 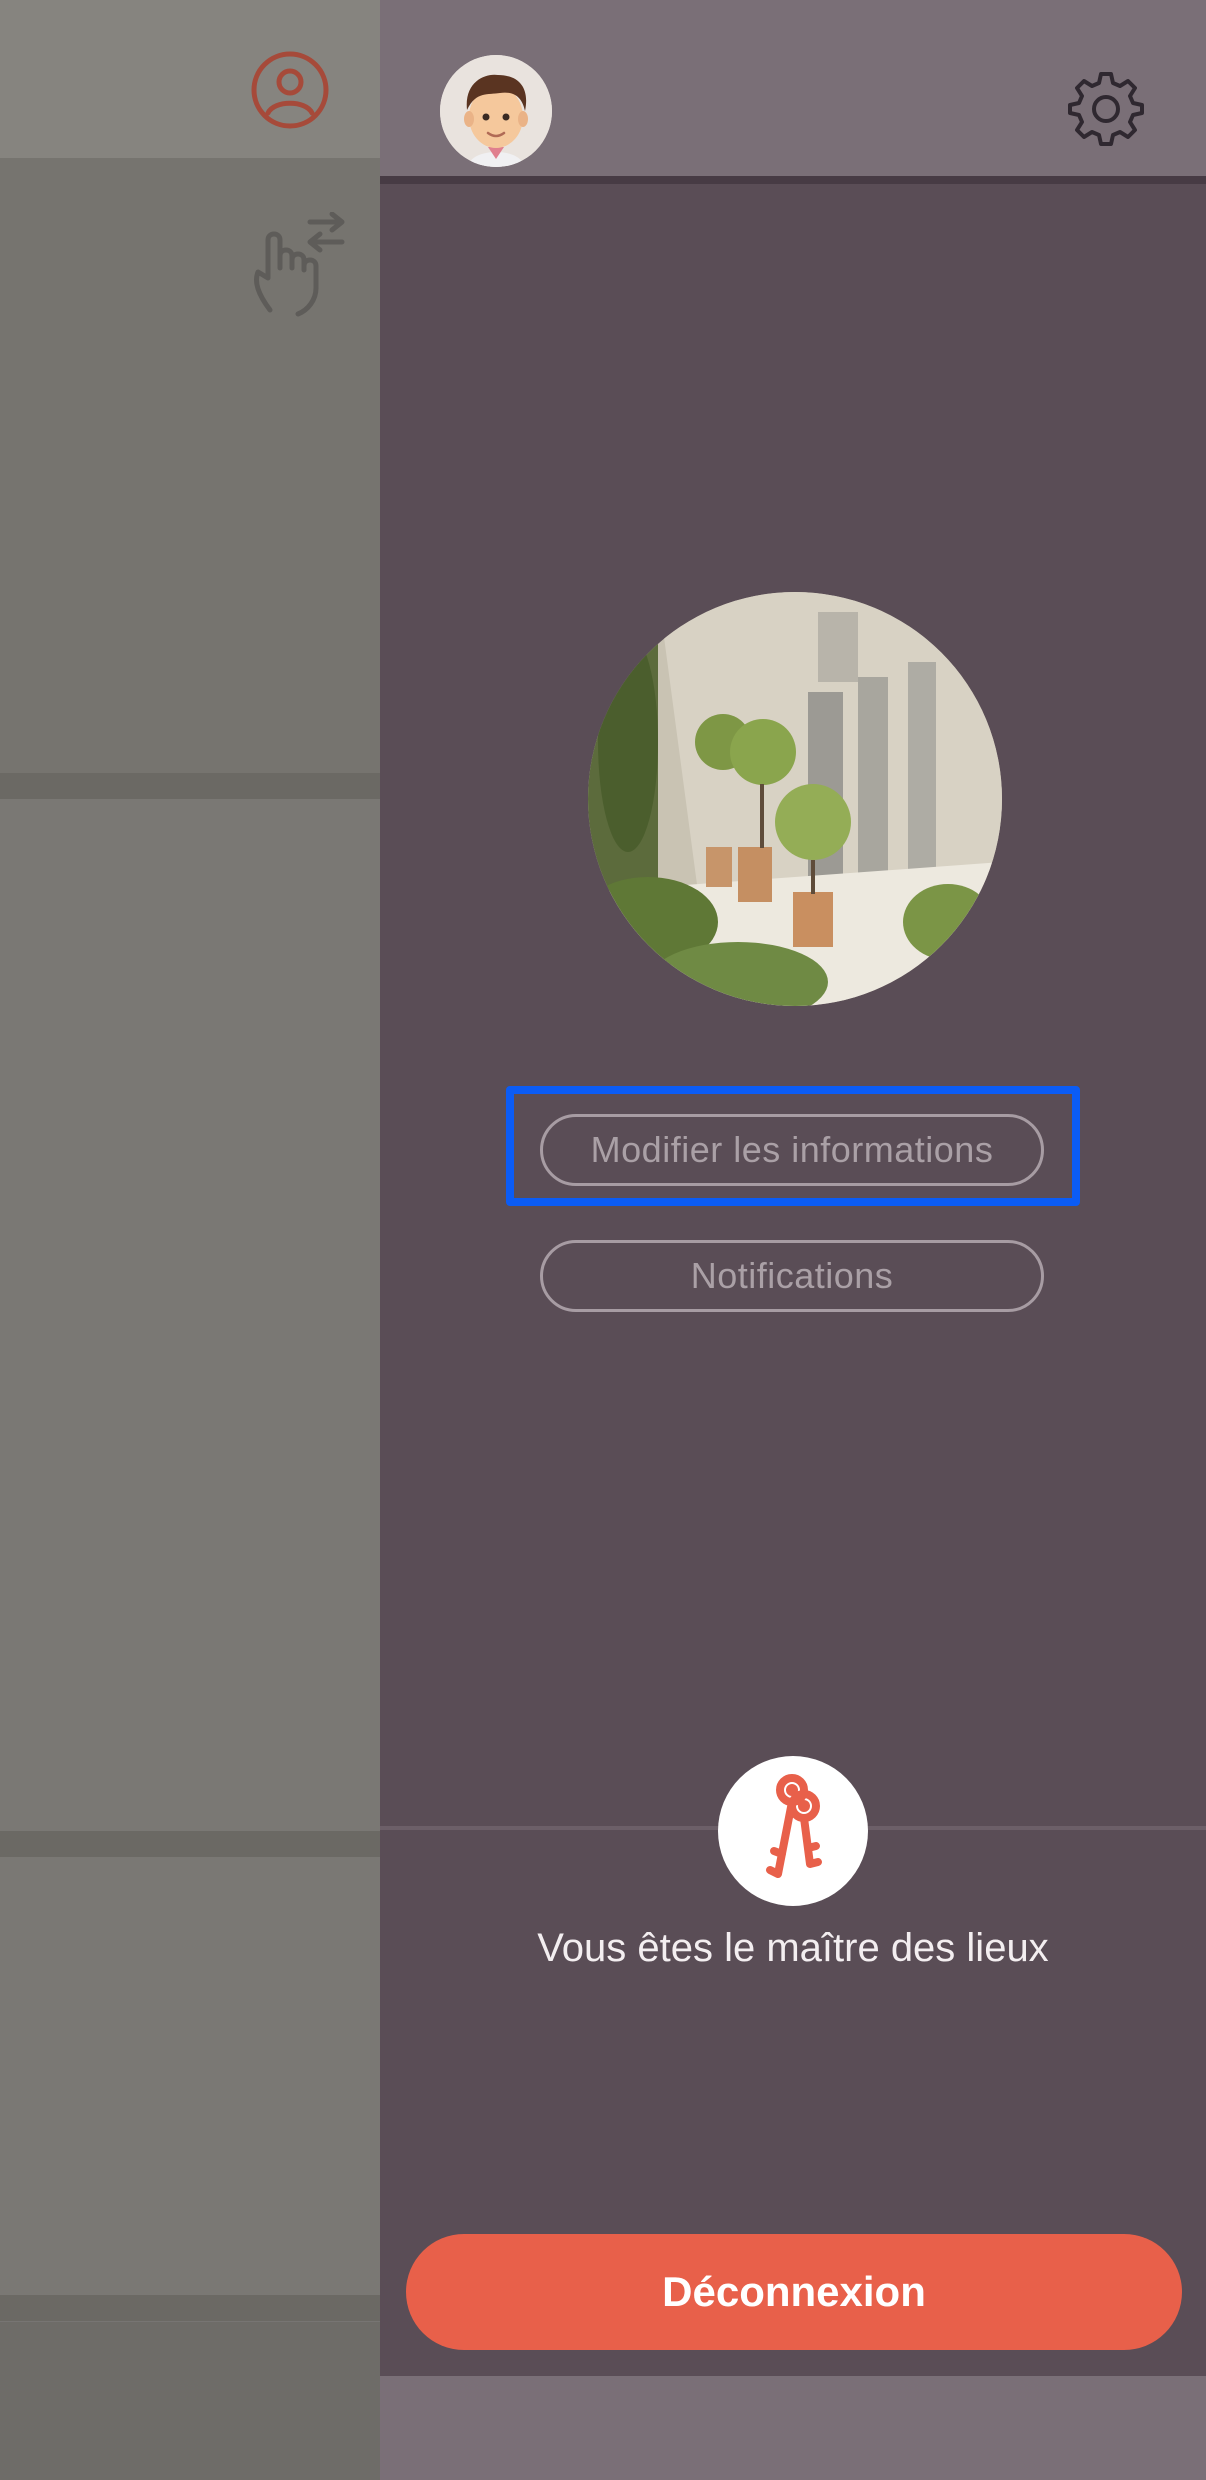 I want to click on owner-status-text: Vous êtes le maître des lieux, so click(x=793, y=1948).